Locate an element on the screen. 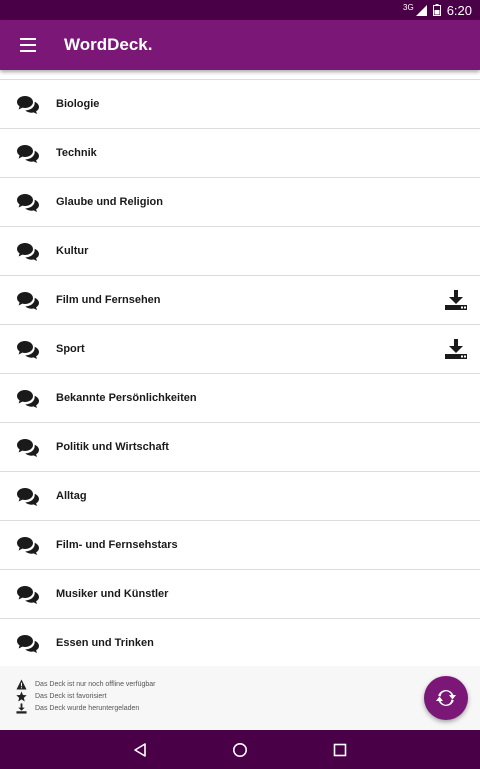 This screenshot has height=769, width=480. back-button is located at coordinates (140, 749).